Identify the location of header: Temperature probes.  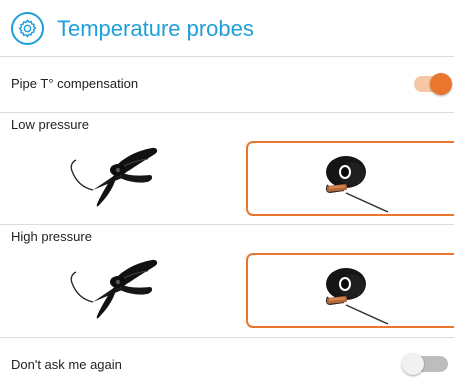
(227, 28).